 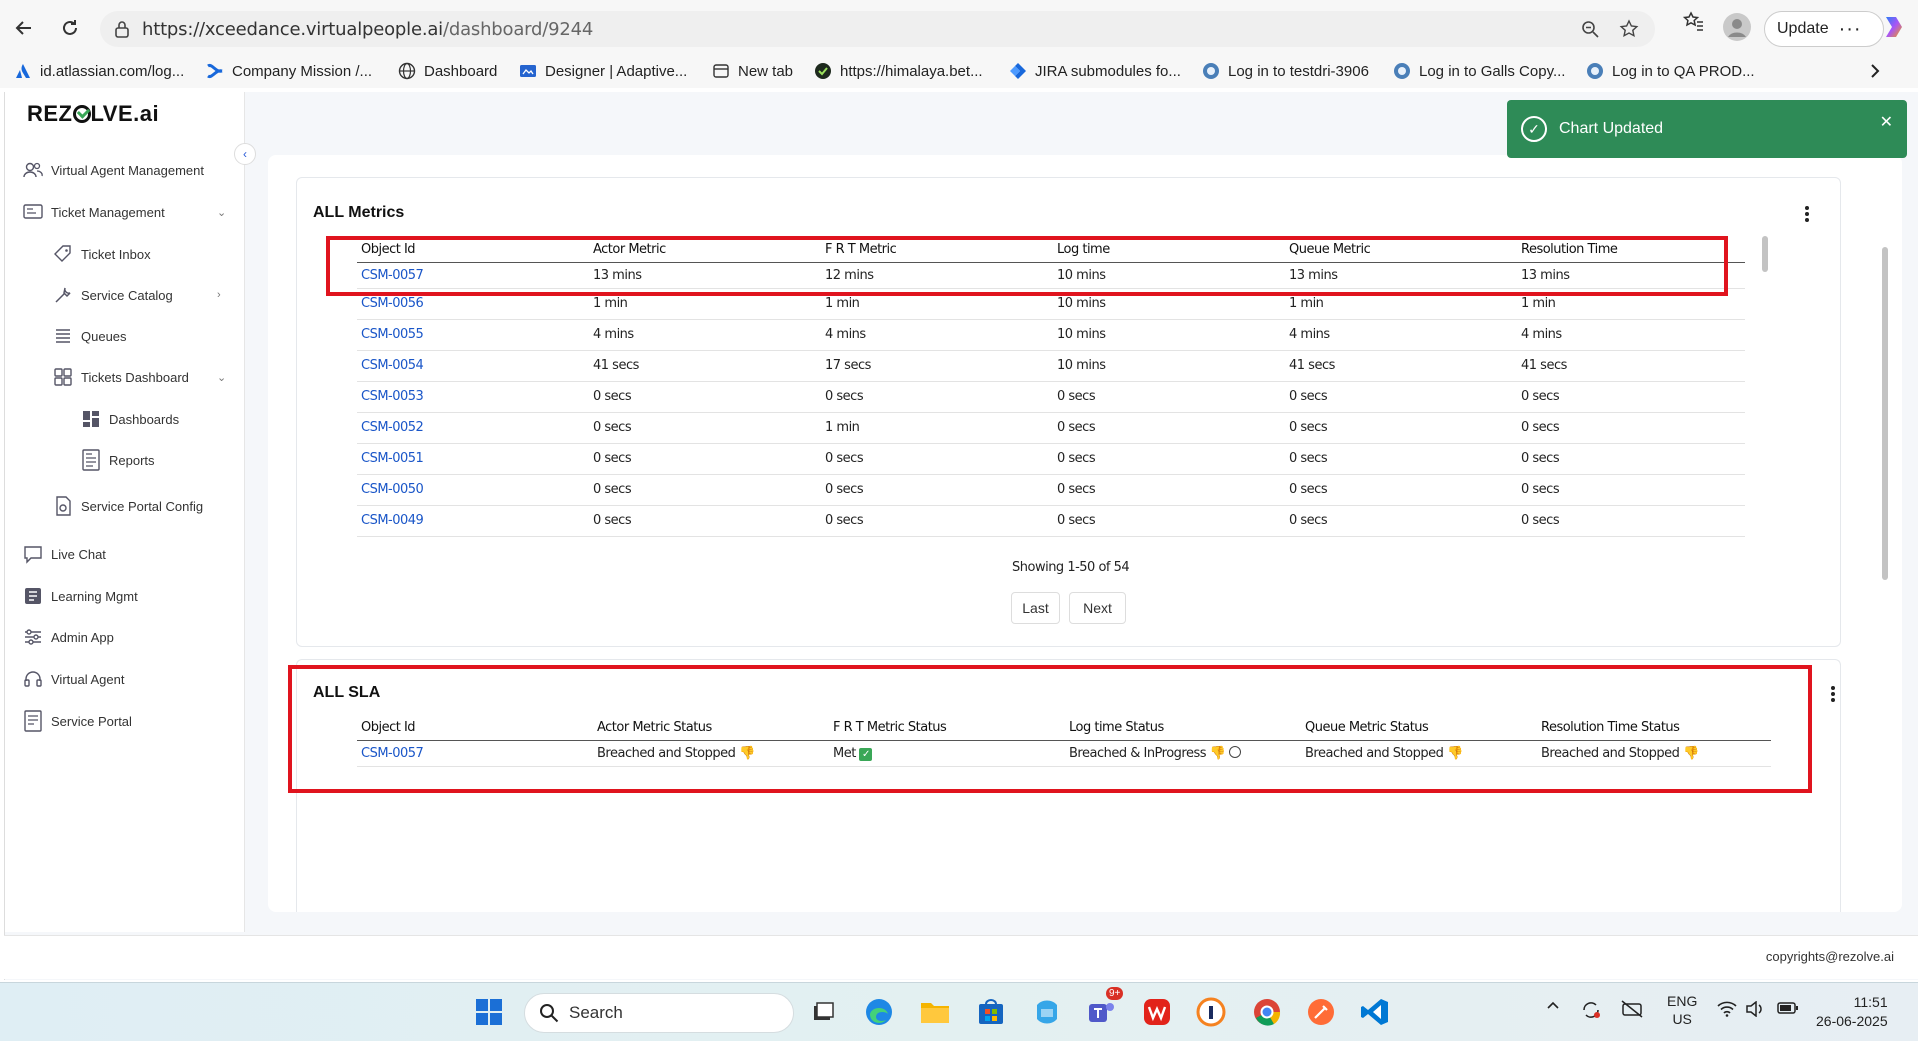 What do you see at coordinates (1104, 1008) in the screenshot?
I see `teams-icon: 9+` at bounding box center [1104, 1008].